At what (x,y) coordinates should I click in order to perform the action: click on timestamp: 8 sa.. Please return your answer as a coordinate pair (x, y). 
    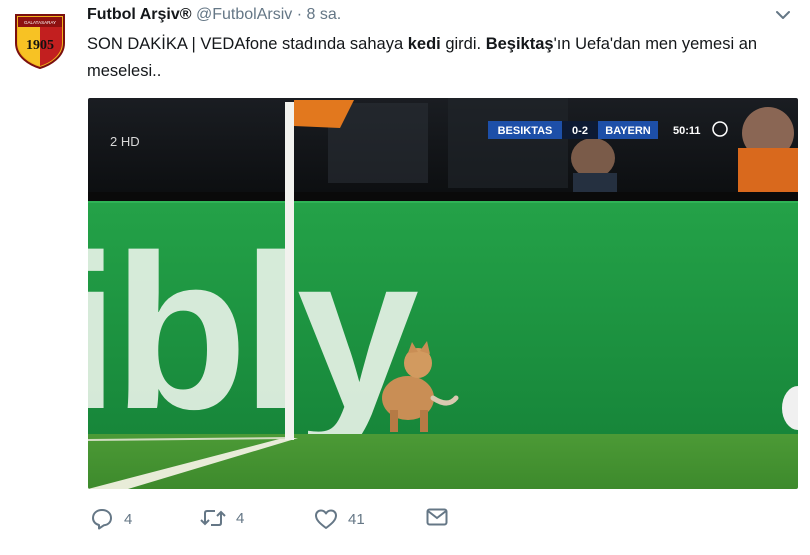
    Looking at the image, I should click on (323, 14).